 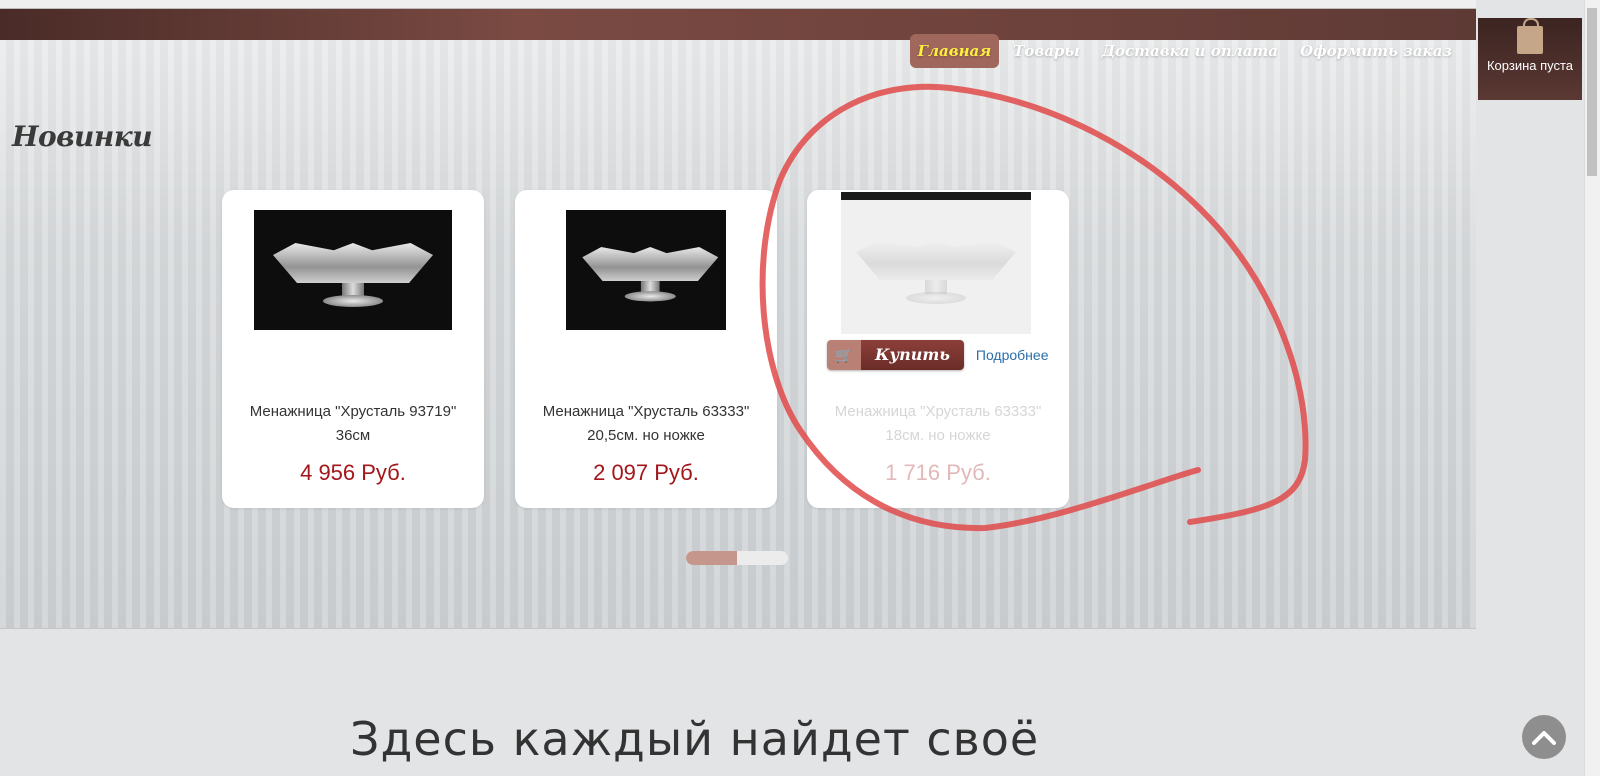 I want to click on details-link: Подробнее, so click(x=1012, y=355).